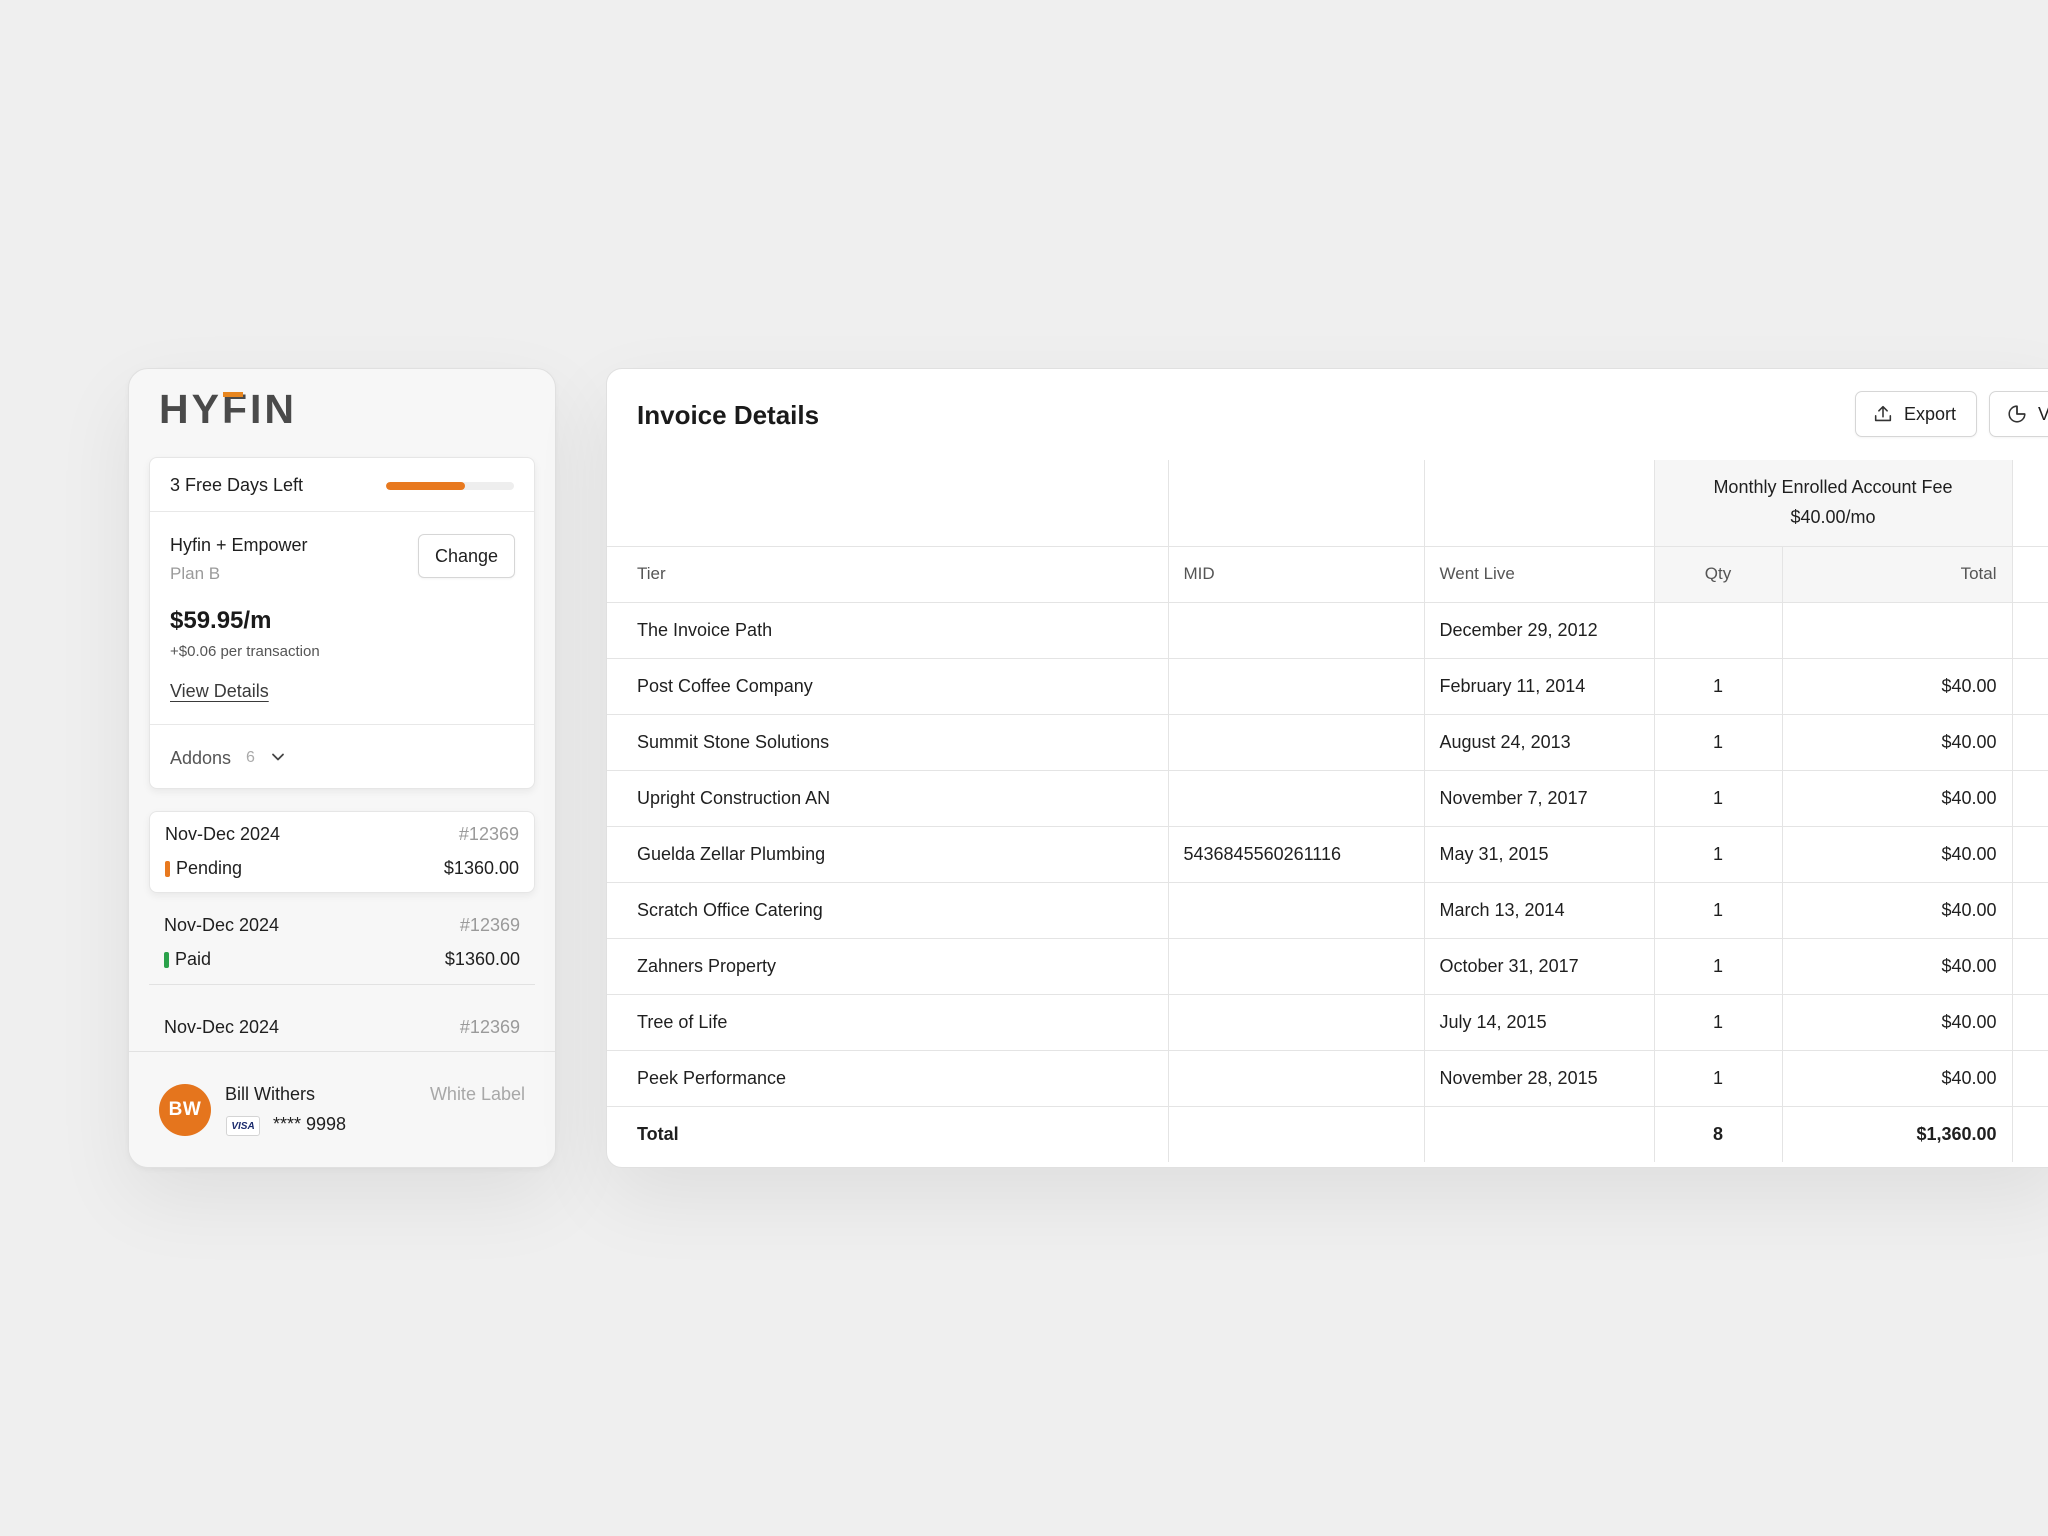 The width and height of the screenshot is (2048, 1536). What do you see at coordinates (888, 1078) in the screenshot?
I see `cell-tier: Peek Performance` at bounding box center [888, 1078].